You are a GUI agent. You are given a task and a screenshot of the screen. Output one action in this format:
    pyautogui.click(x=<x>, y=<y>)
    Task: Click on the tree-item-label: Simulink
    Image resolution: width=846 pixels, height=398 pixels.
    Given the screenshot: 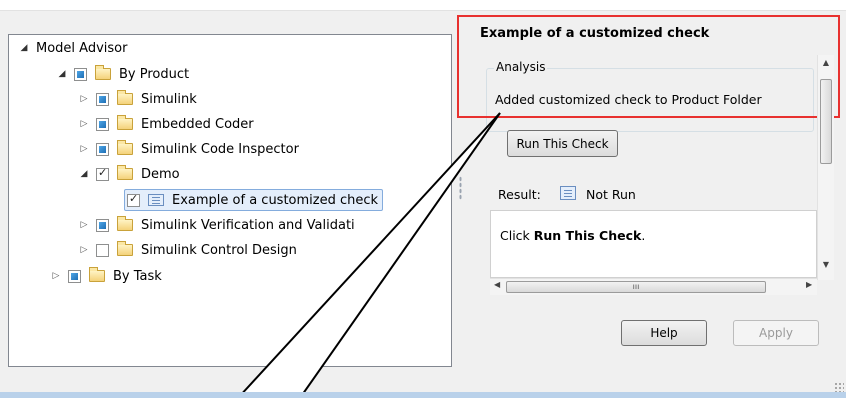 What is the action you would take?
    pyautogui.click(x=169, y=99)
    